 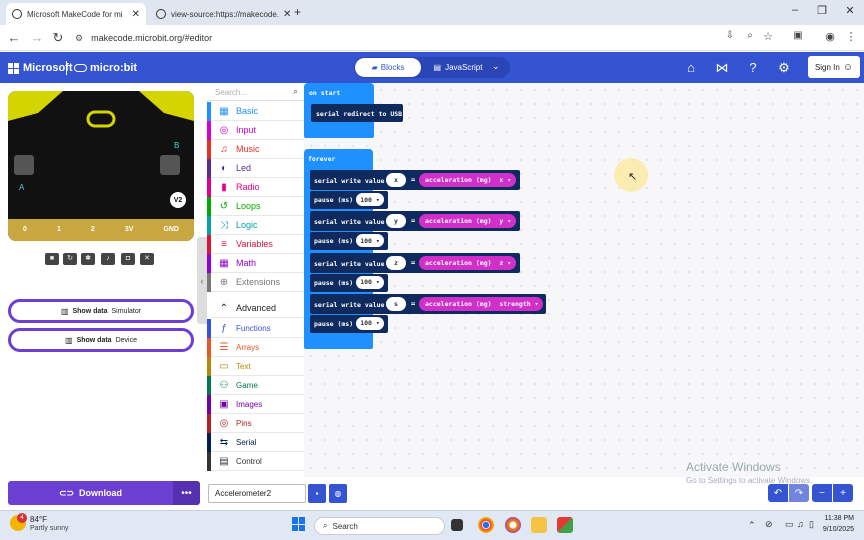 I want to click on toolbox-category-pins: ◎ Pins, so click(x=255, y=423).